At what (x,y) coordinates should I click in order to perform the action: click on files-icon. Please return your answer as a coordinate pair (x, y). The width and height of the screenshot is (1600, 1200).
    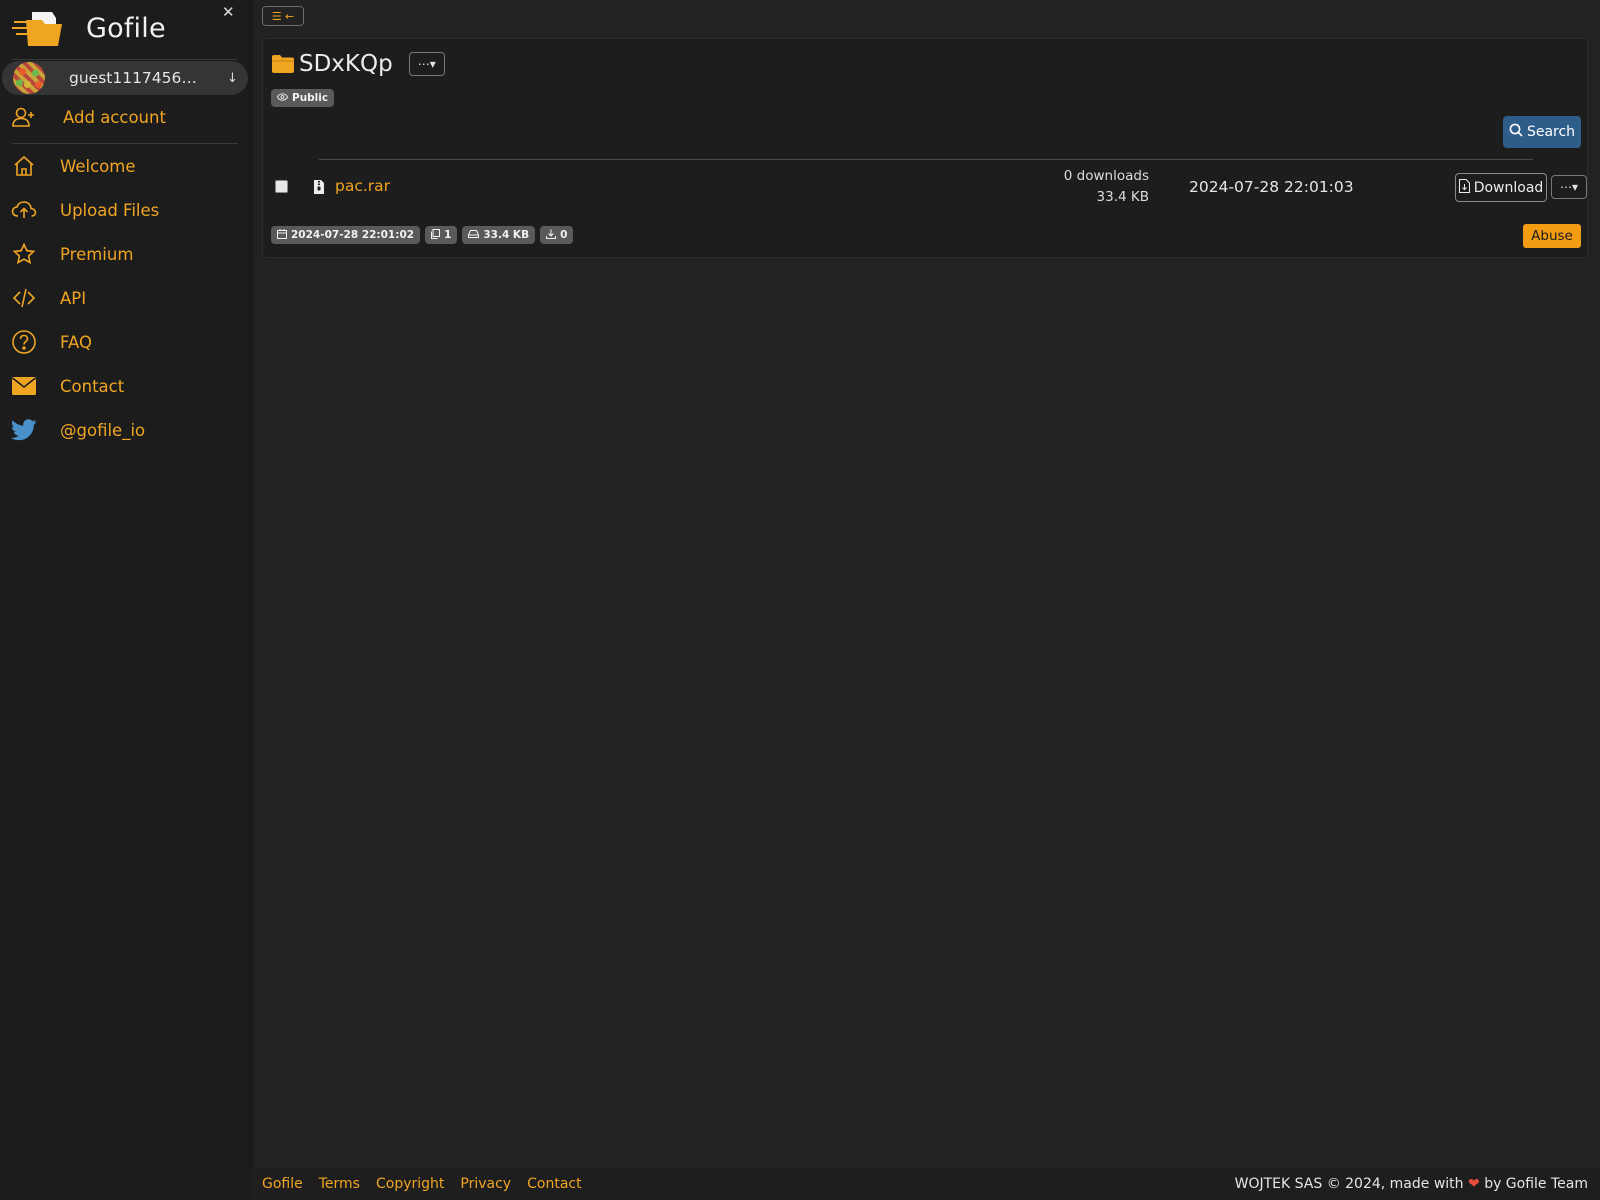
    Looking at the image, I should click on (436, 235).